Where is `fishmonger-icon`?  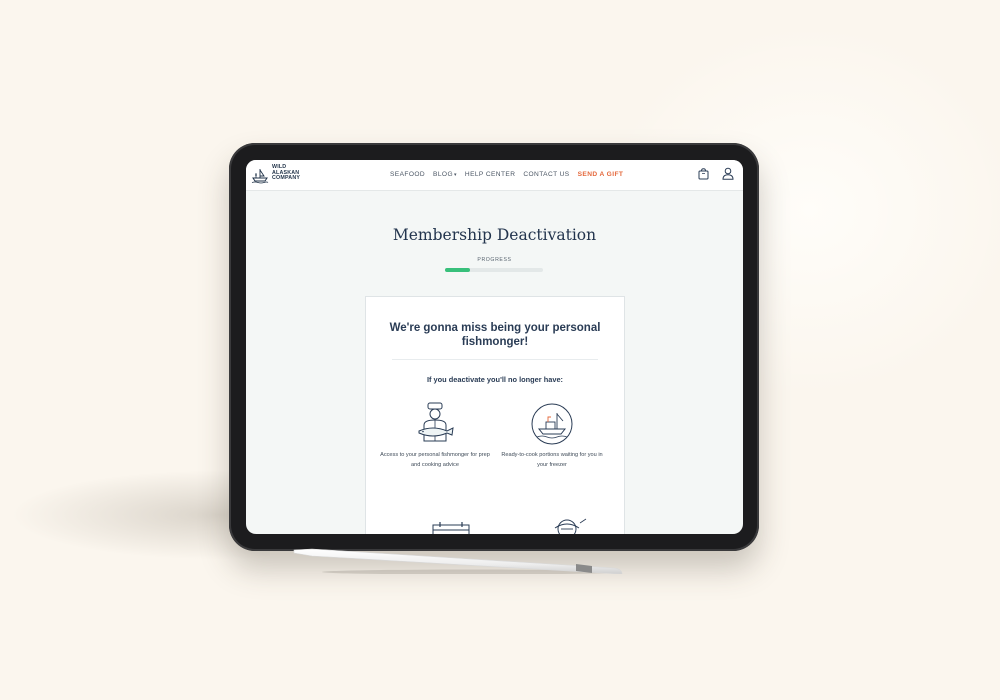
fishmonger-icon is located at coordinates (436, 422).